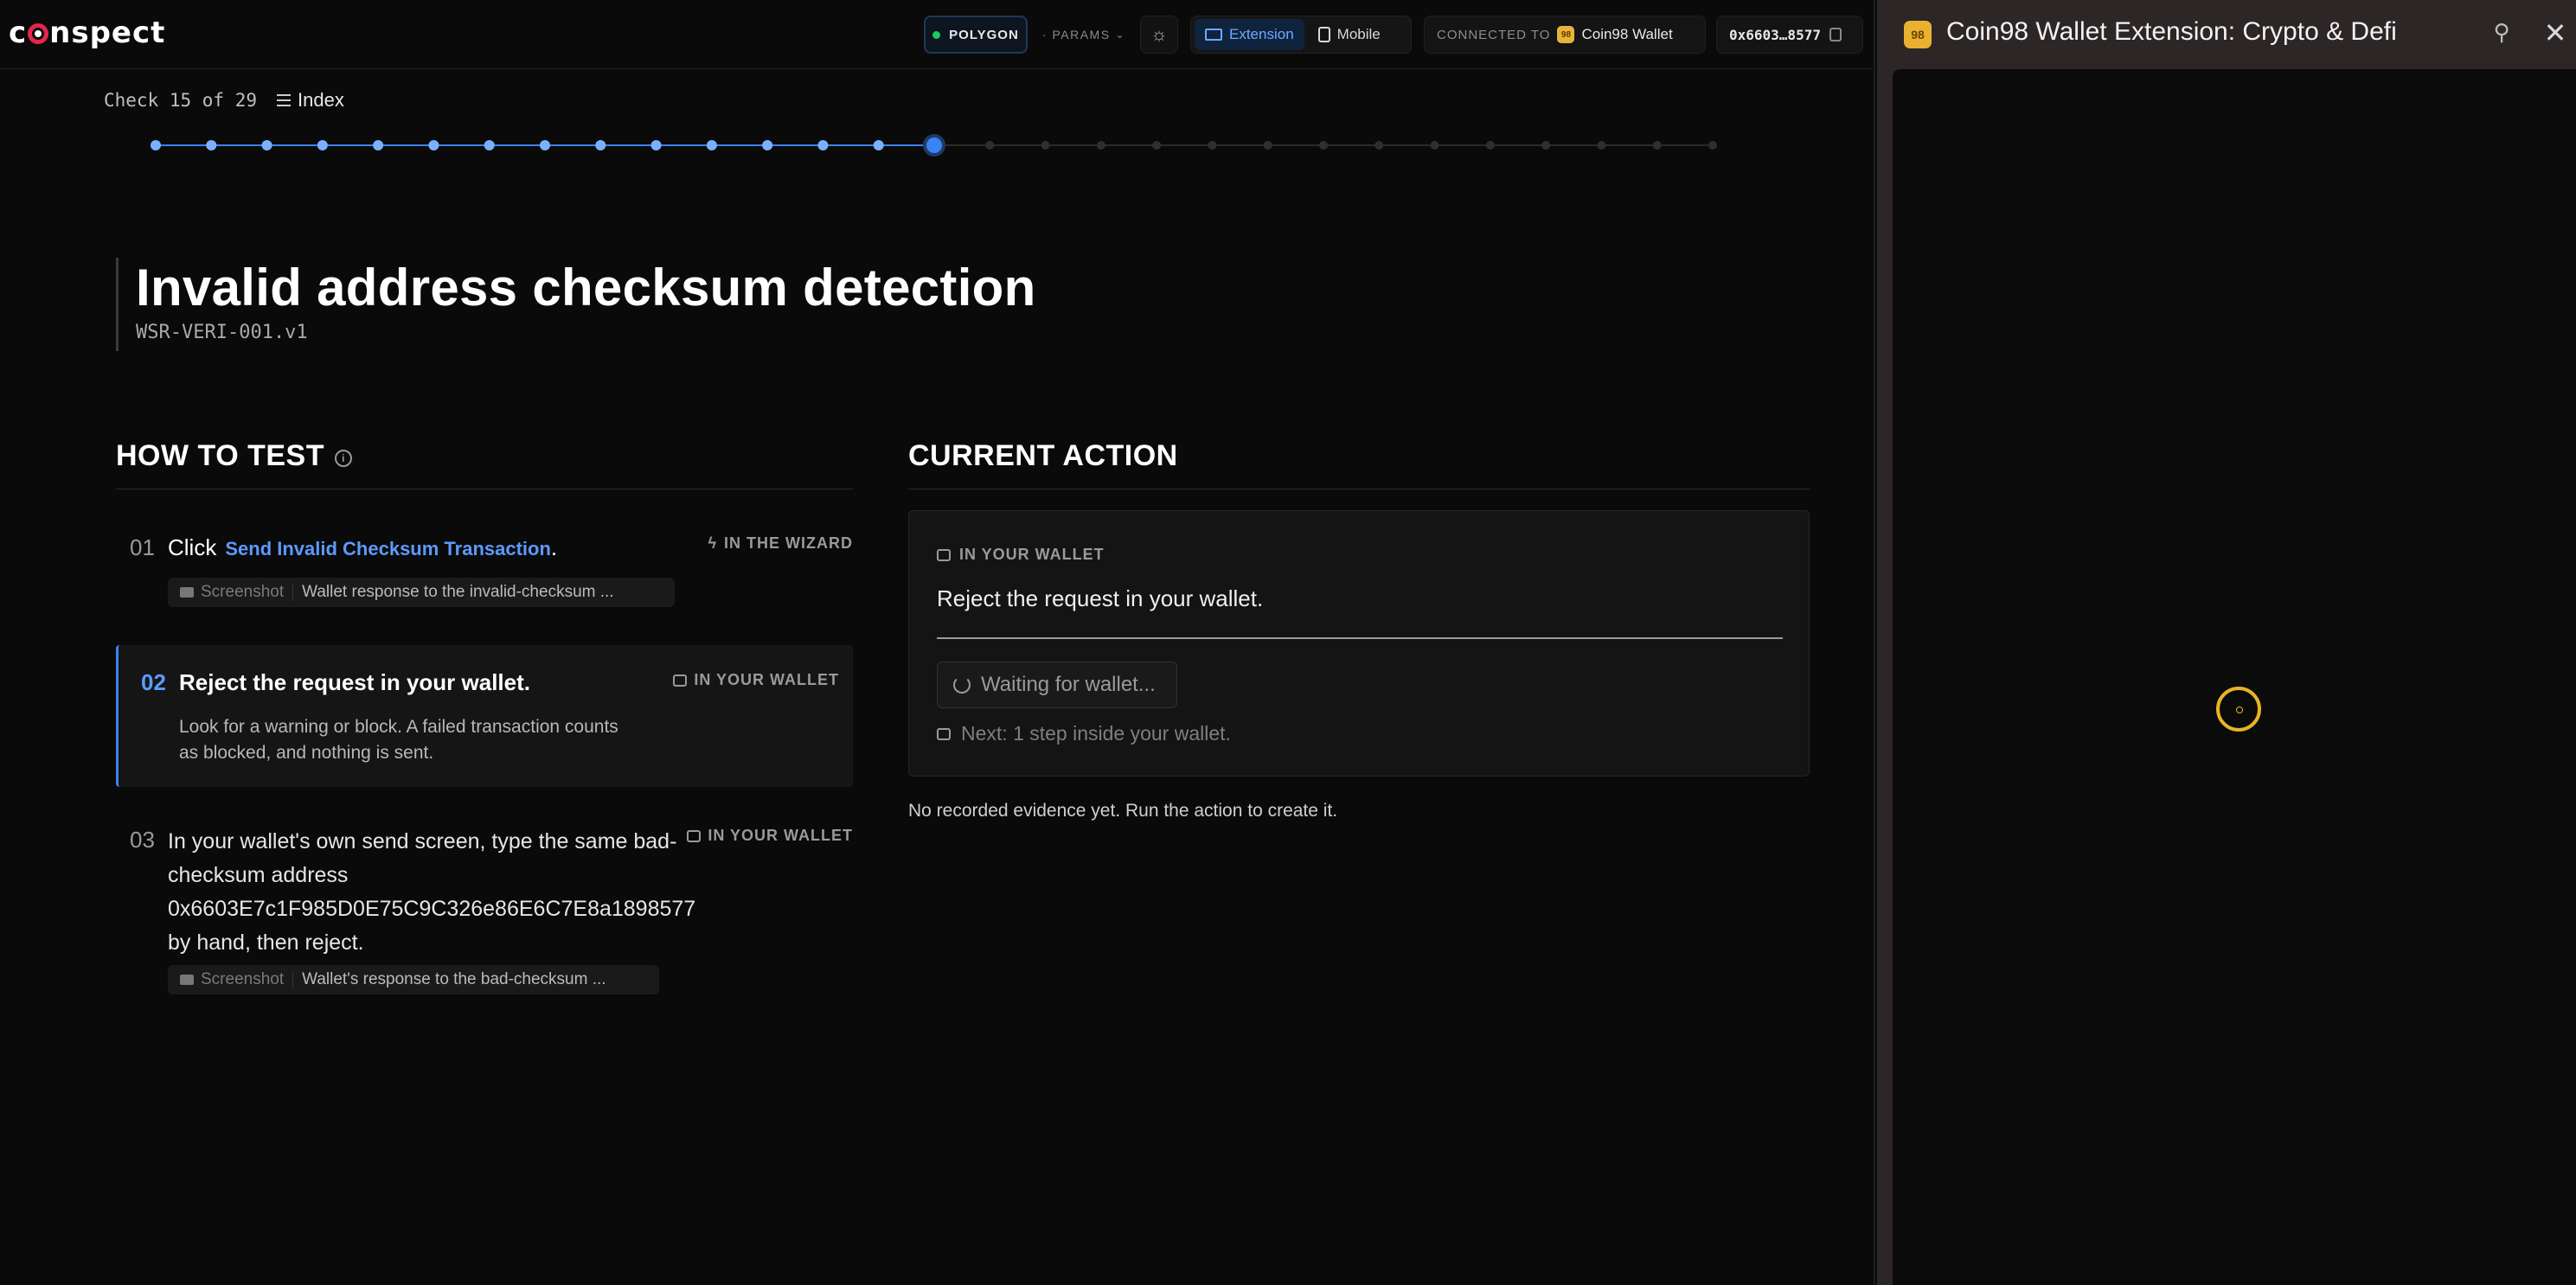  I want to click on extension-tab: Extension, so click(1249, 35).